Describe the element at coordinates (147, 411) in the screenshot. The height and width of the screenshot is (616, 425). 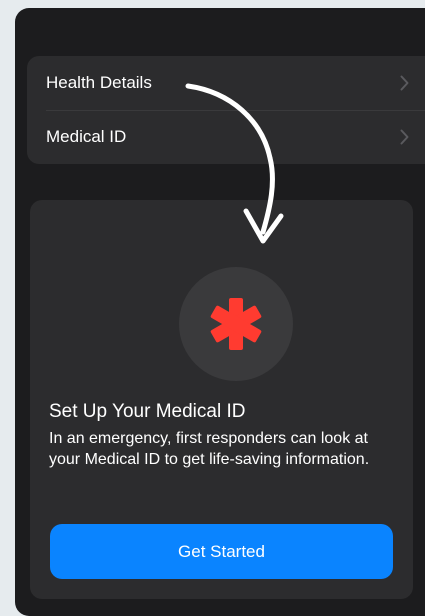
I see `card-title: Set Up Your Medical ID` at that location.